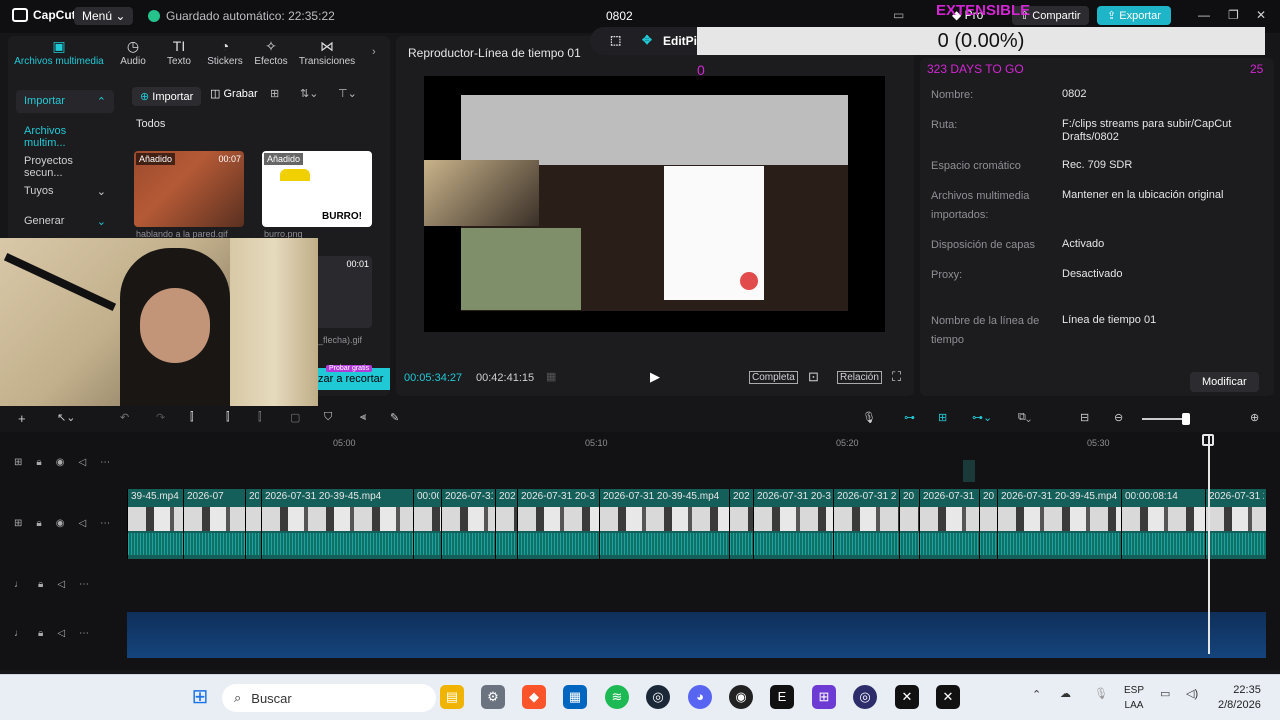  I want to click on eye-icon: ◉, so click(60, 523).